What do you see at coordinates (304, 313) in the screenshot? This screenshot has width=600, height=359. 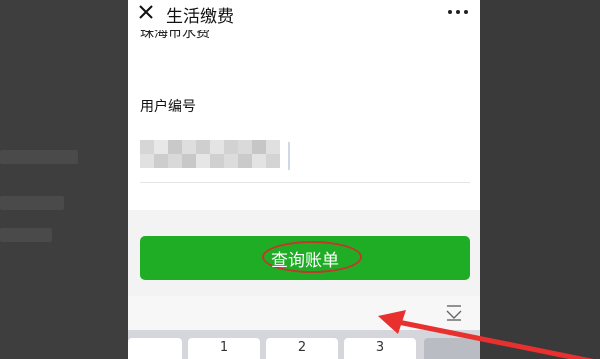 I see `keyboard-toolbar` at bounding box center [304, 313].